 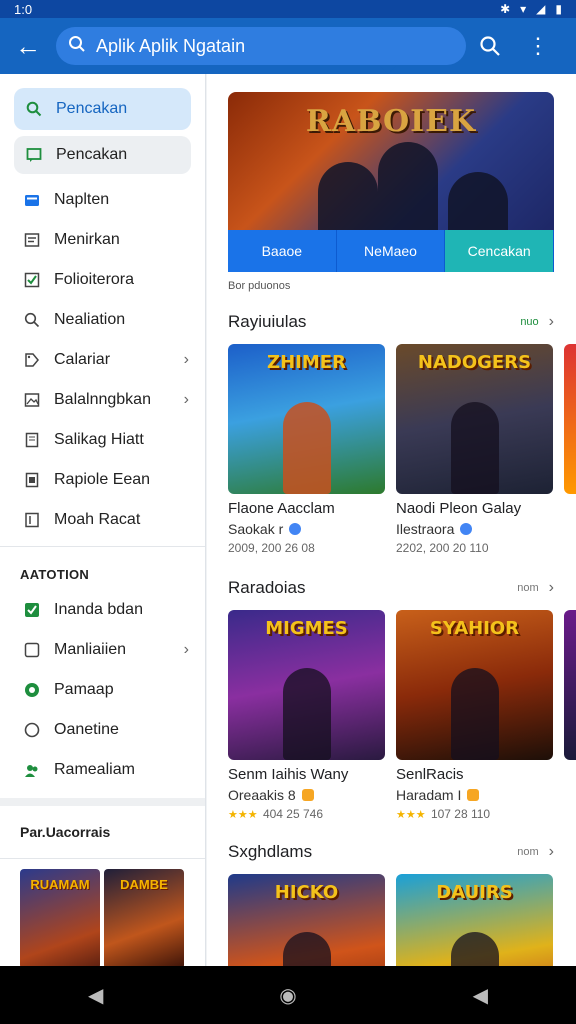 I want to click on status-time: 1:0, so click(x=23, y=9).